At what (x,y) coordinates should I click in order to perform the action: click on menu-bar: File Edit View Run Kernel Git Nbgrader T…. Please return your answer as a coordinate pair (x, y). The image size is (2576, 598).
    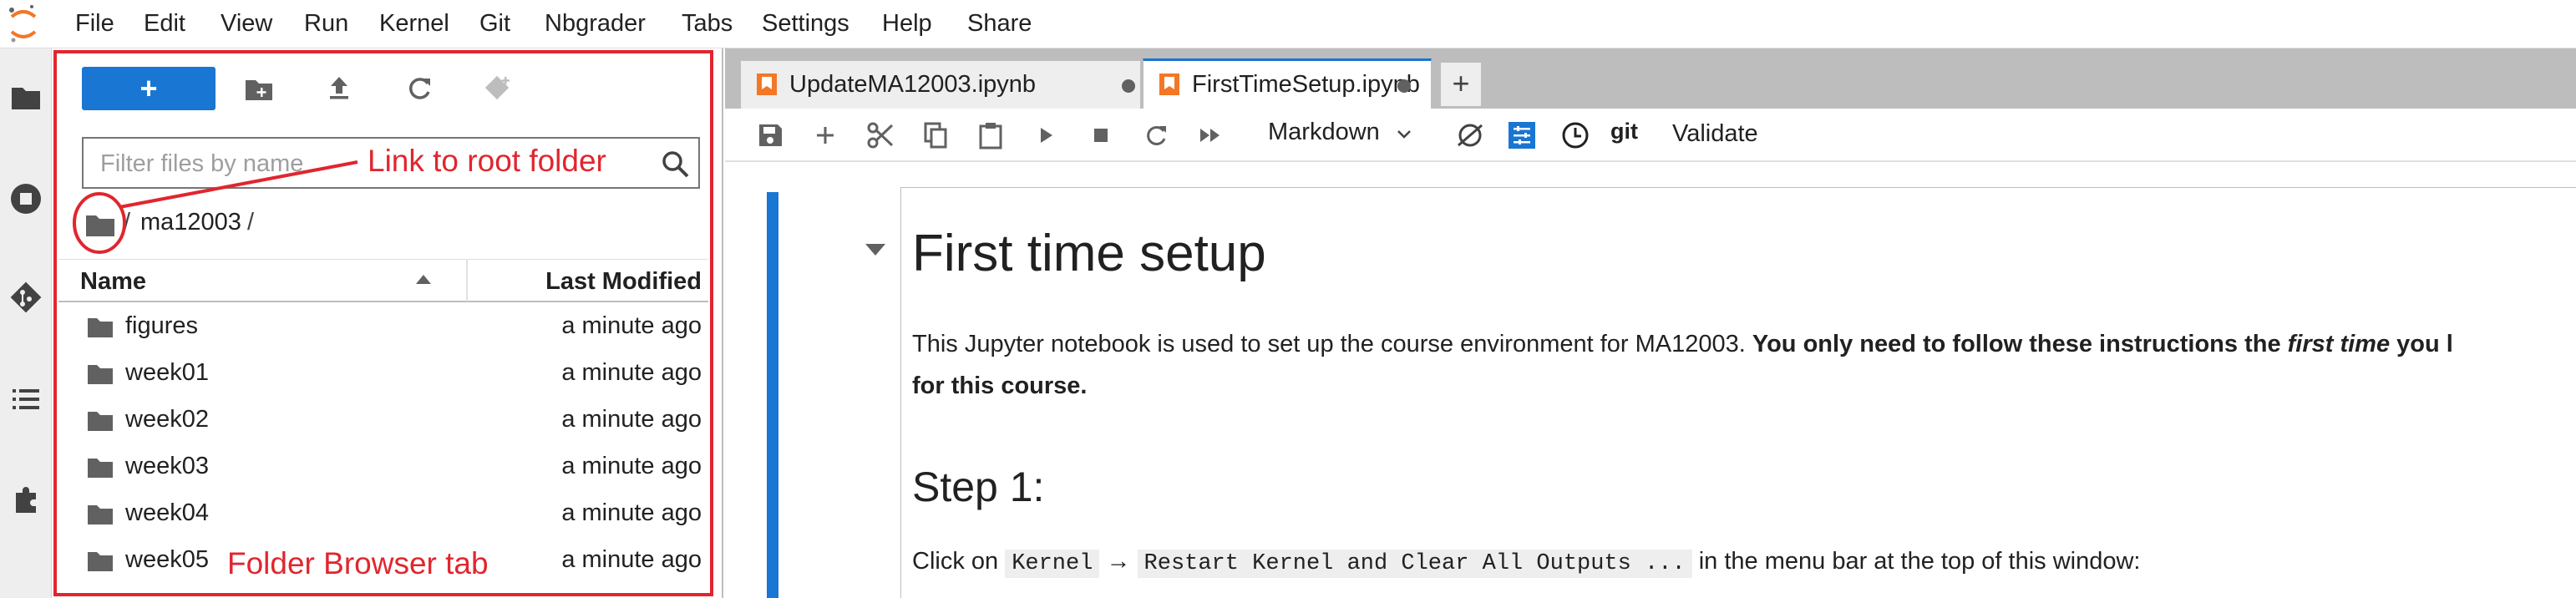
    Looking at the image, I should click on (1288, 24).